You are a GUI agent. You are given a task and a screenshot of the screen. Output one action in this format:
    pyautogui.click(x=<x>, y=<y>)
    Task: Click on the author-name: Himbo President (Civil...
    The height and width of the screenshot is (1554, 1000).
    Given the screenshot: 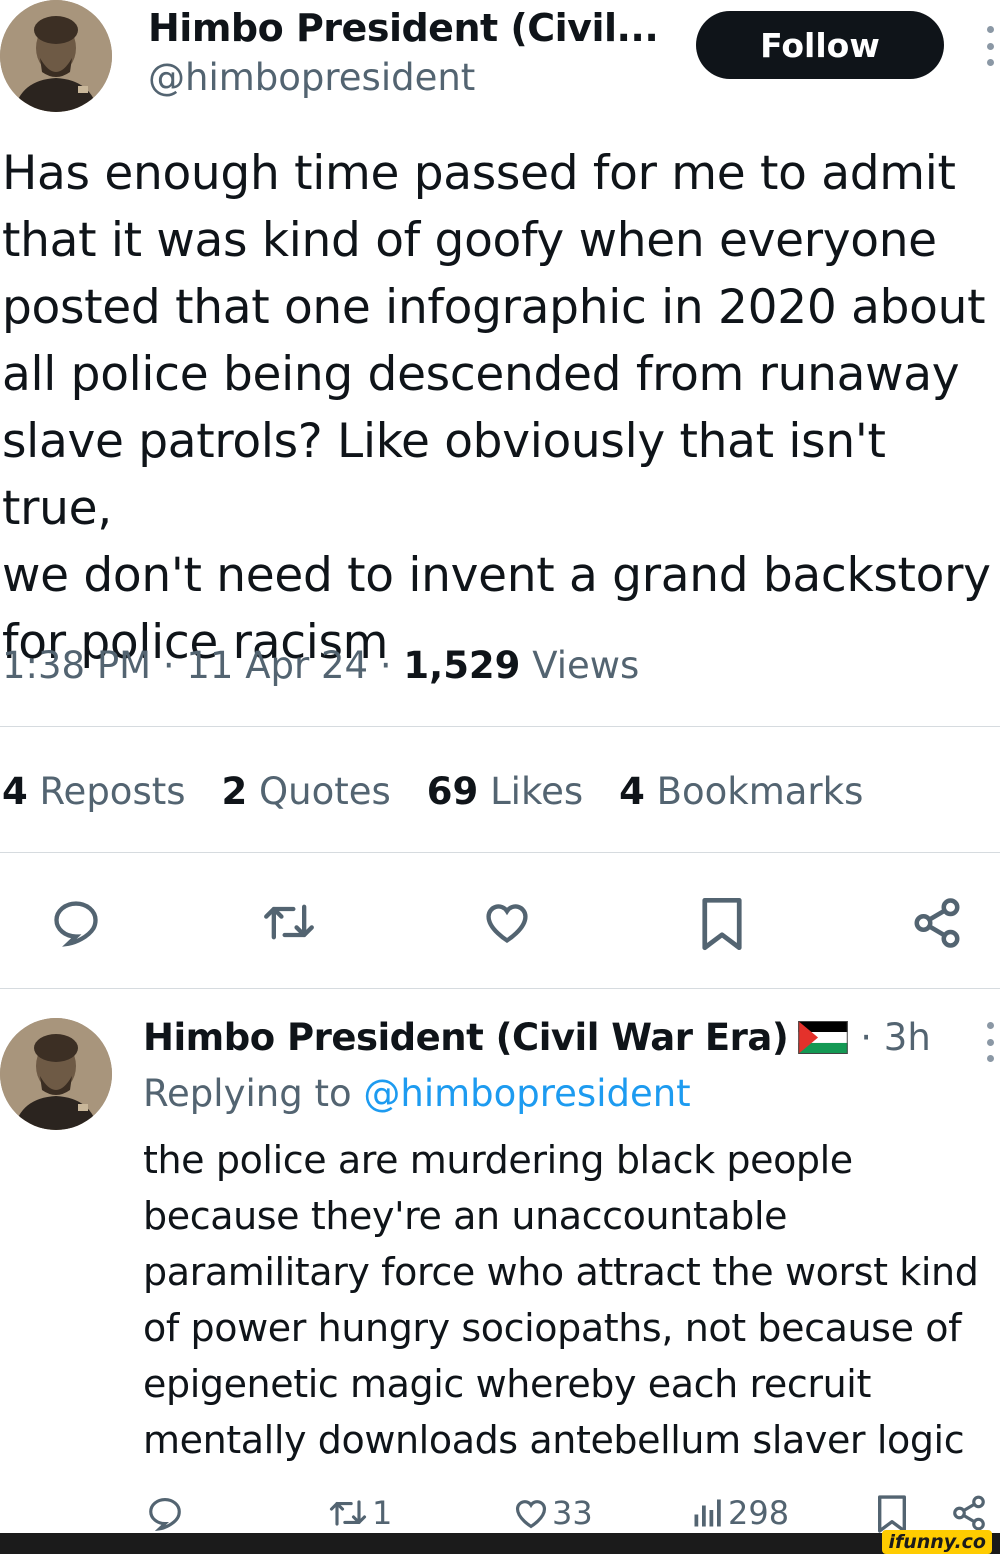 What is the action you would take?
    pyautogui.click(x=403, y=28)
    